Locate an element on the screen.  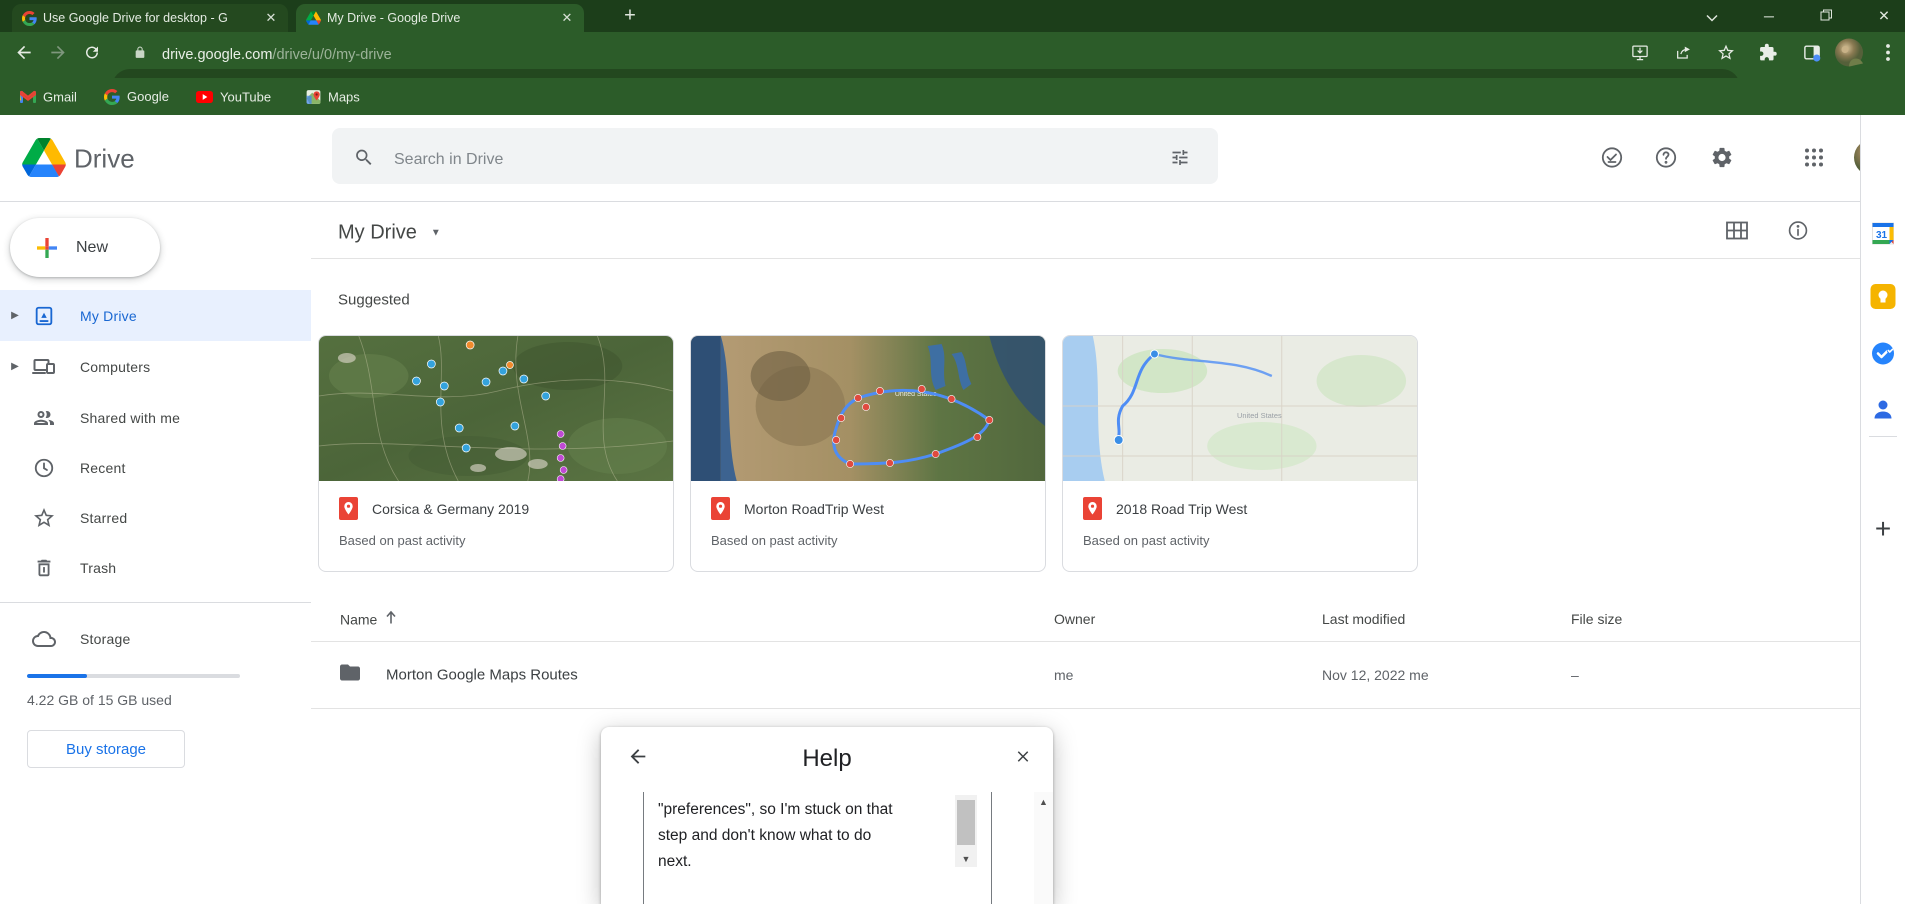
recent-clock-icon is located at coordinates (44, 468).